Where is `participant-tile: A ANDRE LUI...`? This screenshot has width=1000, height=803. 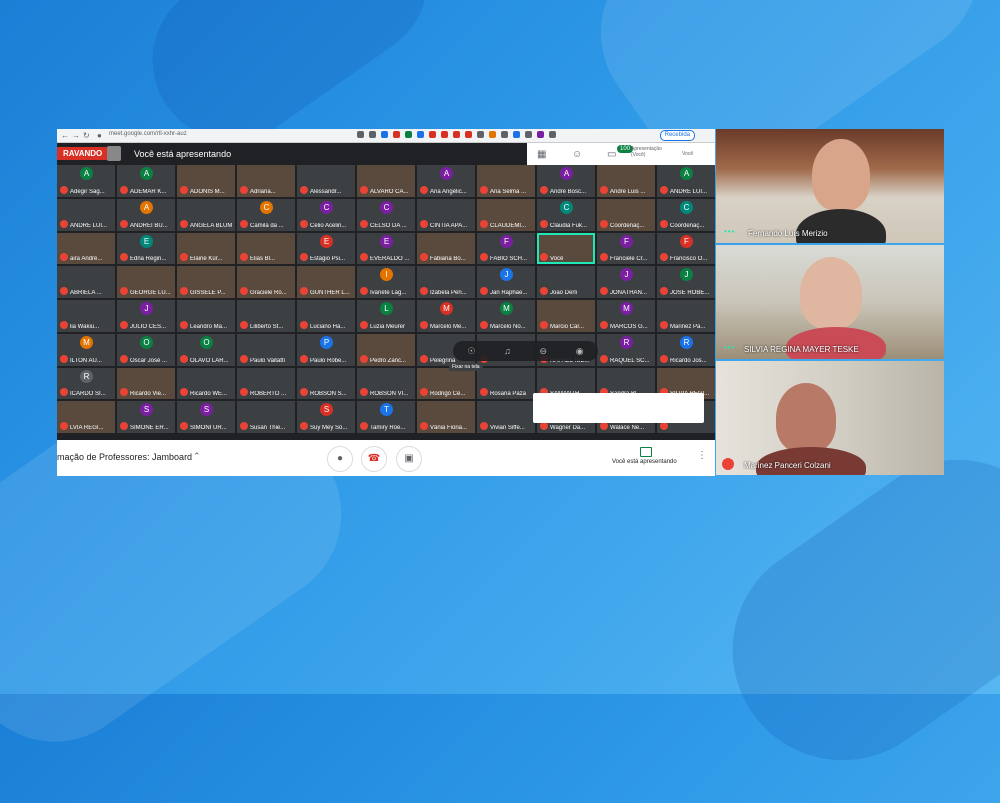 participant-tile: A ANDRE LUI... is located at coordinates (686, 181).